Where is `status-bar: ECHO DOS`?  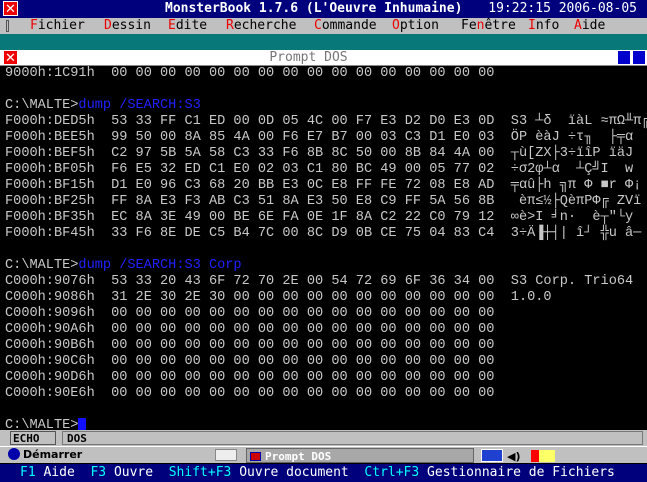
status-bar: ECHO DOS is located at coordinates (323, 438).